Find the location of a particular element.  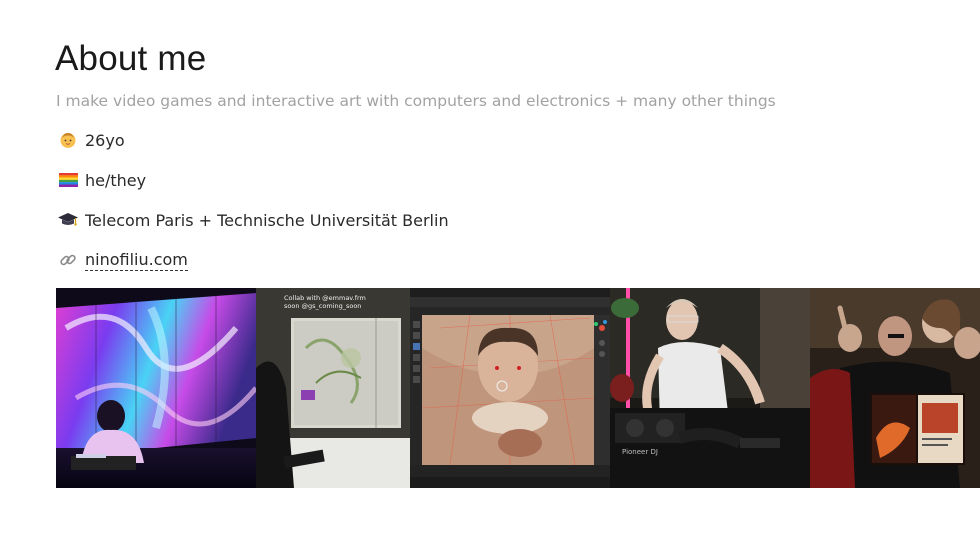

fact-pronouns-text: he/they is located at coordinates (116, 180).